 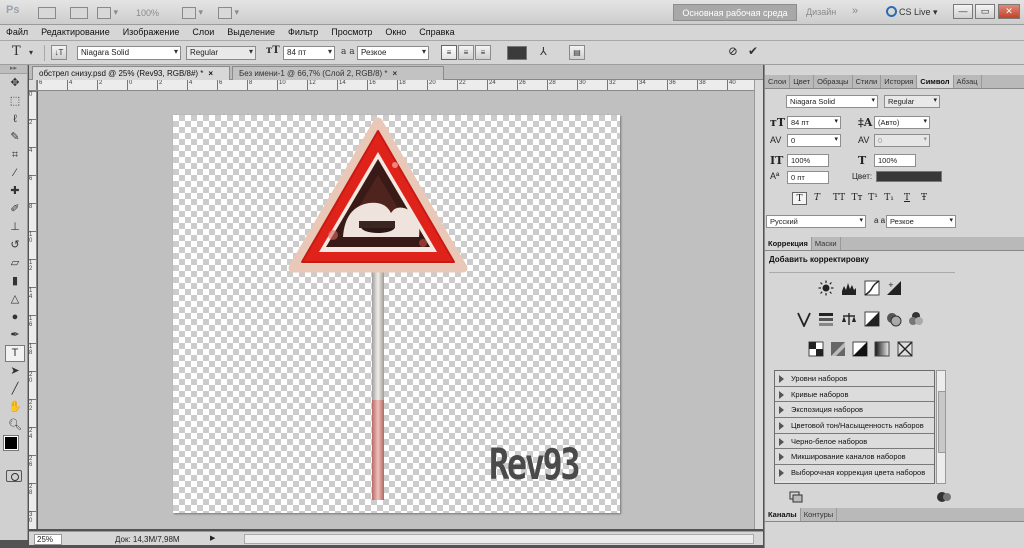 What do you see at coordinates (212, 538) in the screenshot?
I see `status-menu-arrow-icon: ▶` at bounding box center [212, 538].